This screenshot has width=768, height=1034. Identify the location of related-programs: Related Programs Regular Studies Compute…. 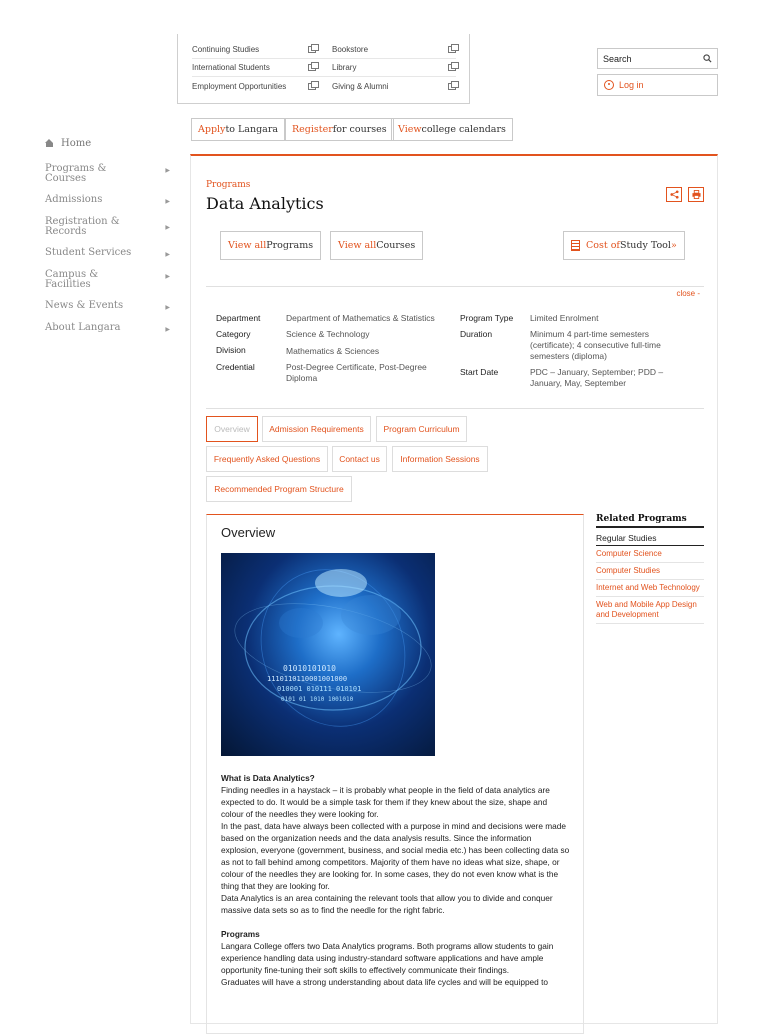
(650, 569).